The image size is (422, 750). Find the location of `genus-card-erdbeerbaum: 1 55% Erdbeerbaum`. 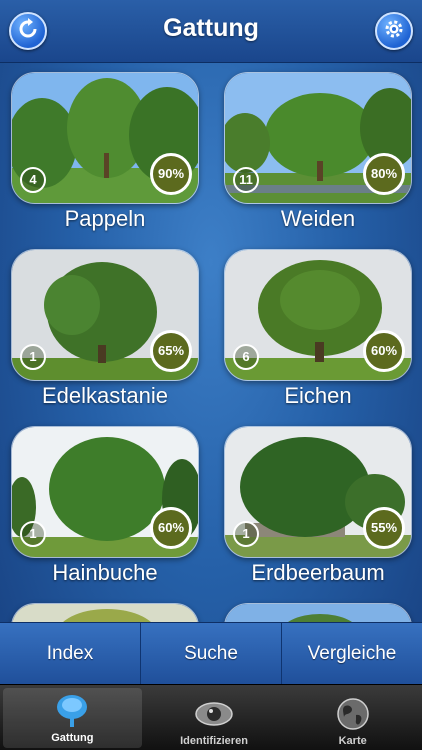

genus-card-erdbeerbaum: 1 55% Erdbeerbaum is located at coordinates (318, 505).